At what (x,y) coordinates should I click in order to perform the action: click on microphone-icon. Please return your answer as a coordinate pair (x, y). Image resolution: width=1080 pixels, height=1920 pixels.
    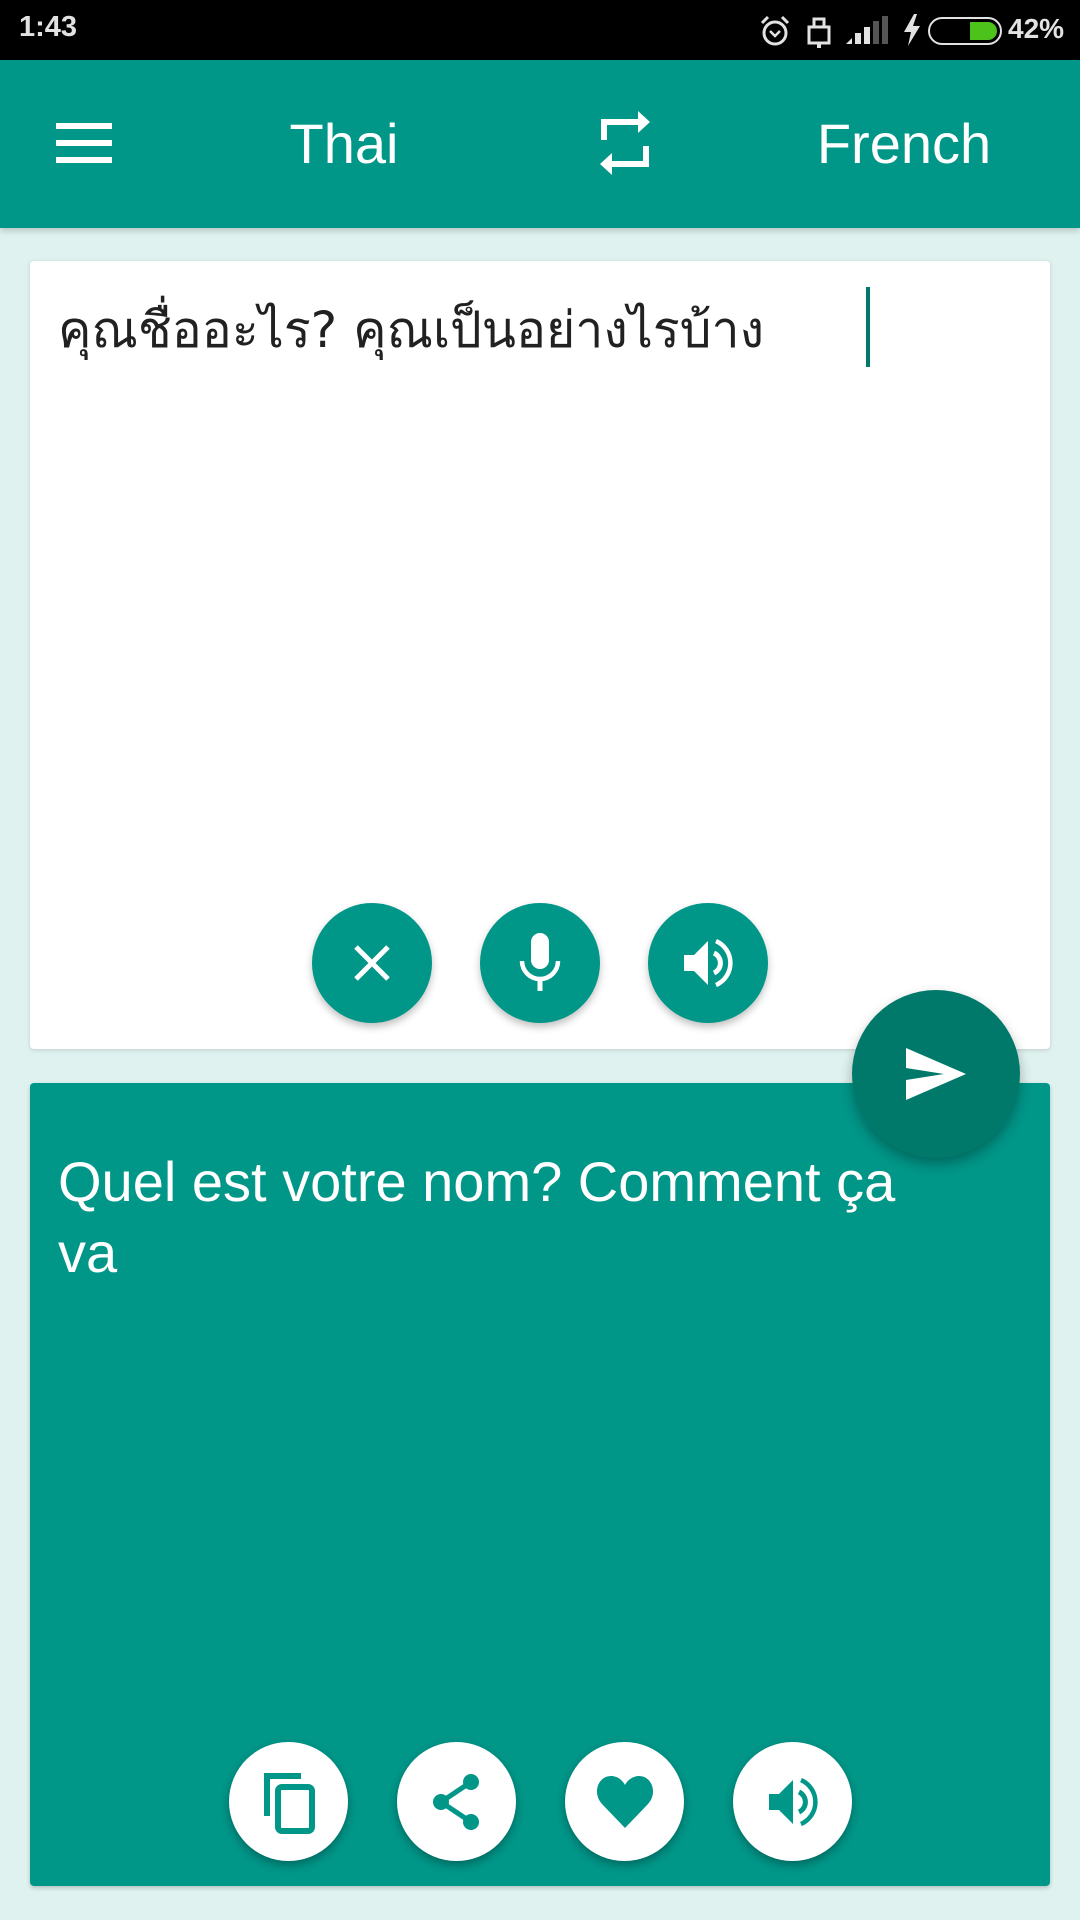
    Looking at the image, I should click on (540, 962).